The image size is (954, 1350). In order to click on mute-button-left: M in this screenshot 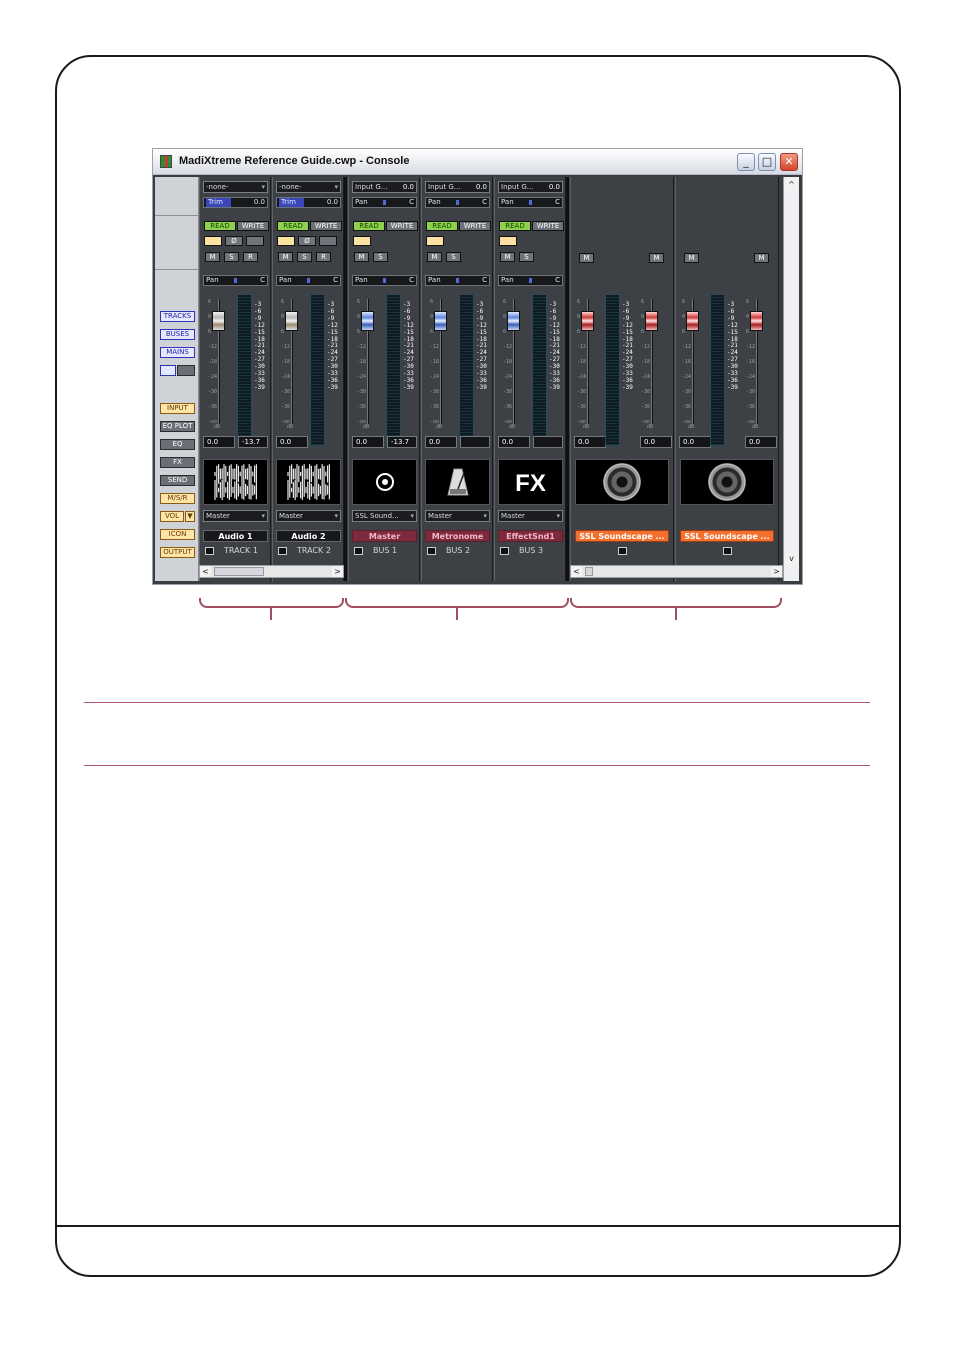, I will do `click(586, 258)`.